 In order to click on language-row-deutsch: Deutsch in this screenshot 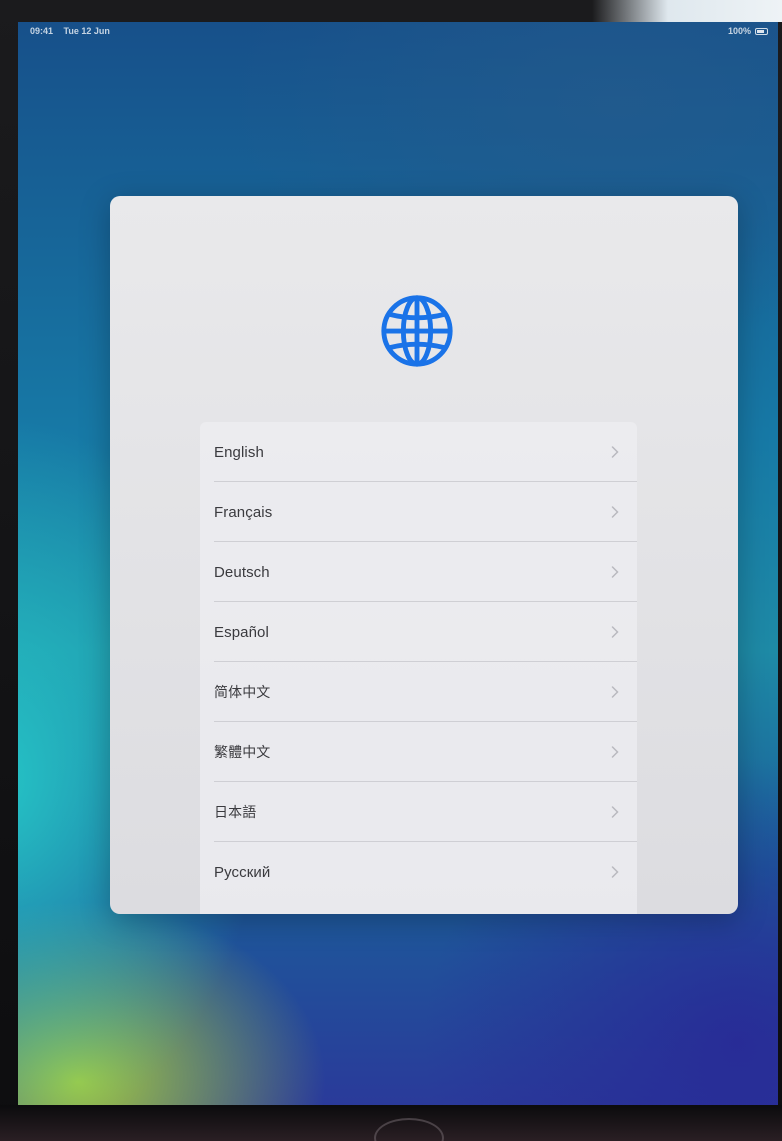, I will do `click(418, 572)`.